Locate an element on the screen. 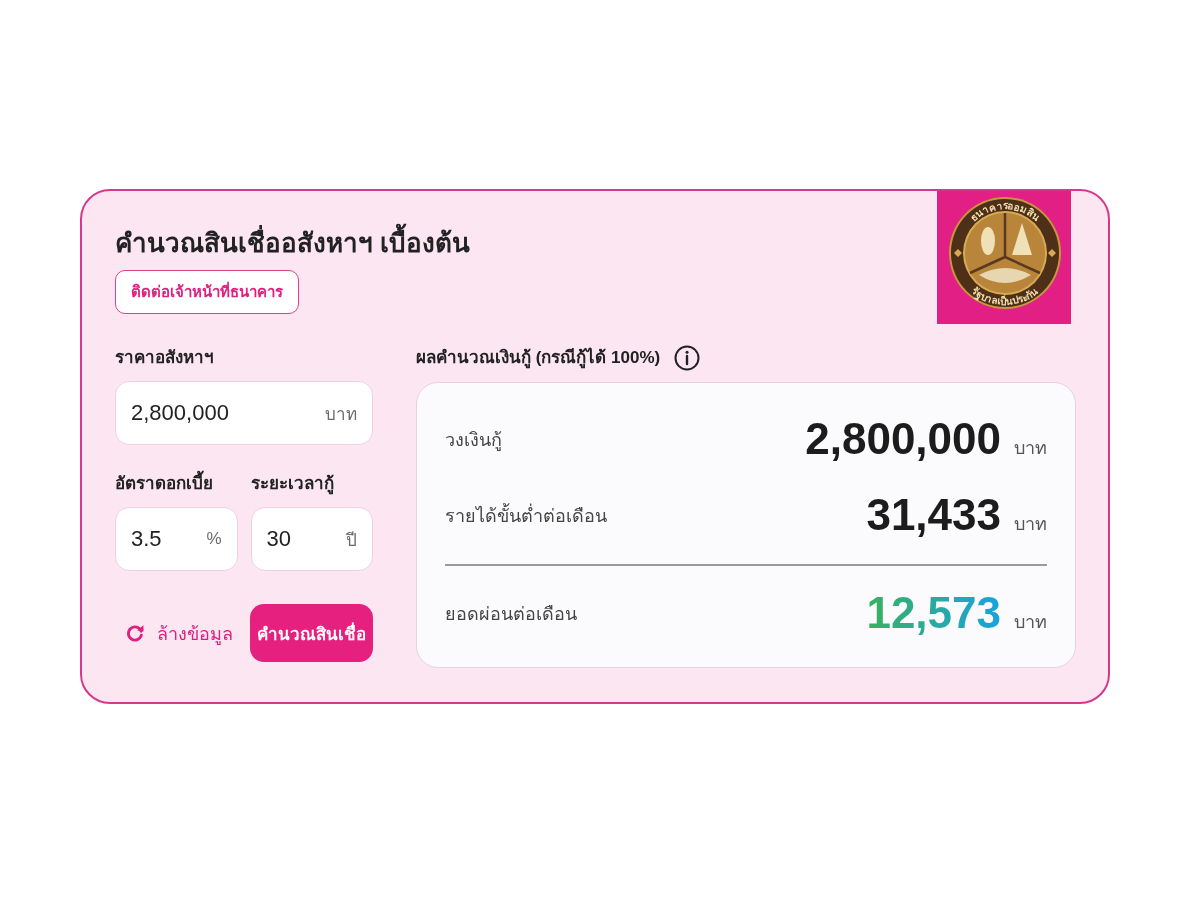 The width and height of the screenshot is (1200, 898). result-label: ยอดผ่อนต่อเดือน is located at coordinates (511, 614).